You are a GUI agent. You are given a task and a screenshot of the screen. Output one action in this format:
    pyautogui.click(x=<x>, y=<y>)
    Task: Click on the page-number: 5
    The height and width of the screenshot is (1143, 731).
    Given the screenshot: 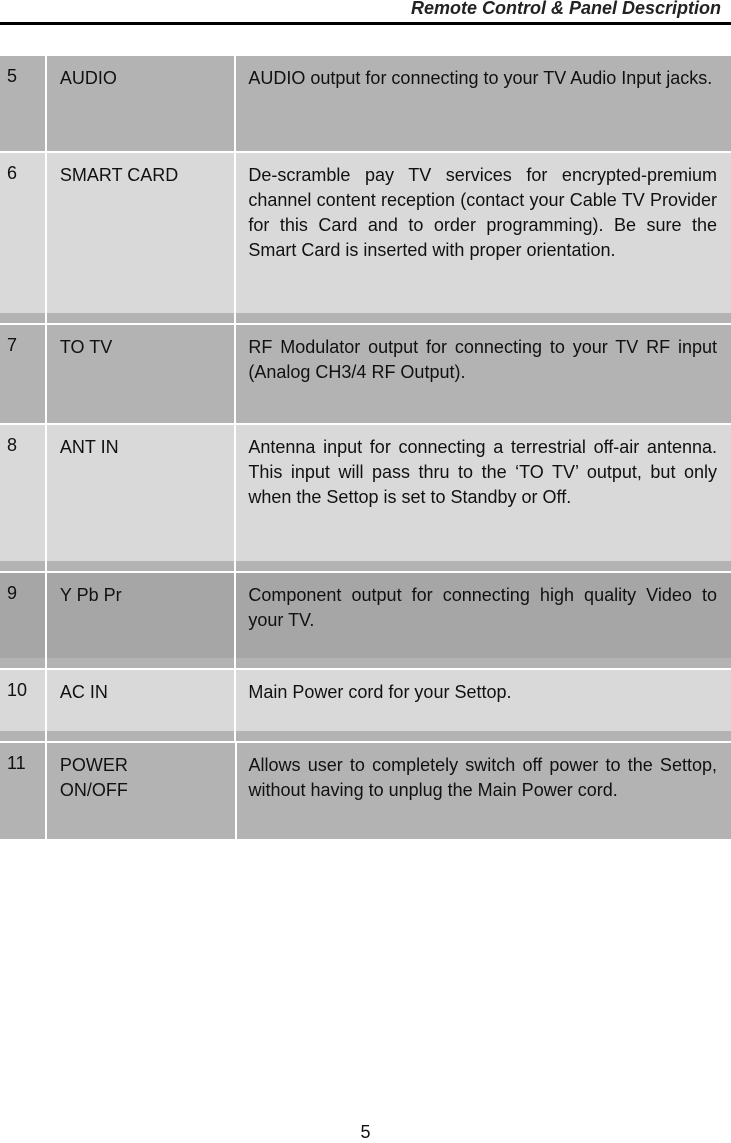 What is the action you would take?
    pyautogui.click(x=365, y=1132)
    